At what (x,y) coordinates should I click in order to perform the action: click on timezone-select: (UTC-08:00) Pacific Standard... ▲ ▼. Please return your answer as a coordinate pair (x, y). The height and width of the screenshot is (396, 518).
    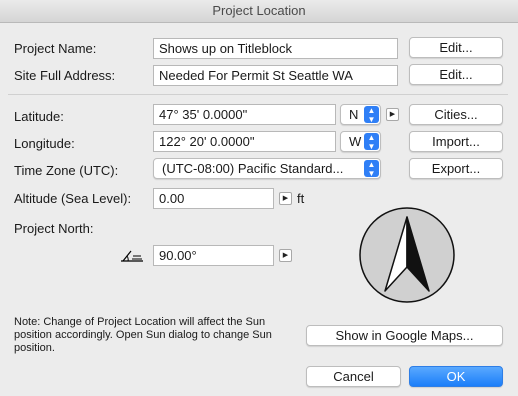
    Looking at the image, I should click on (267, 168).